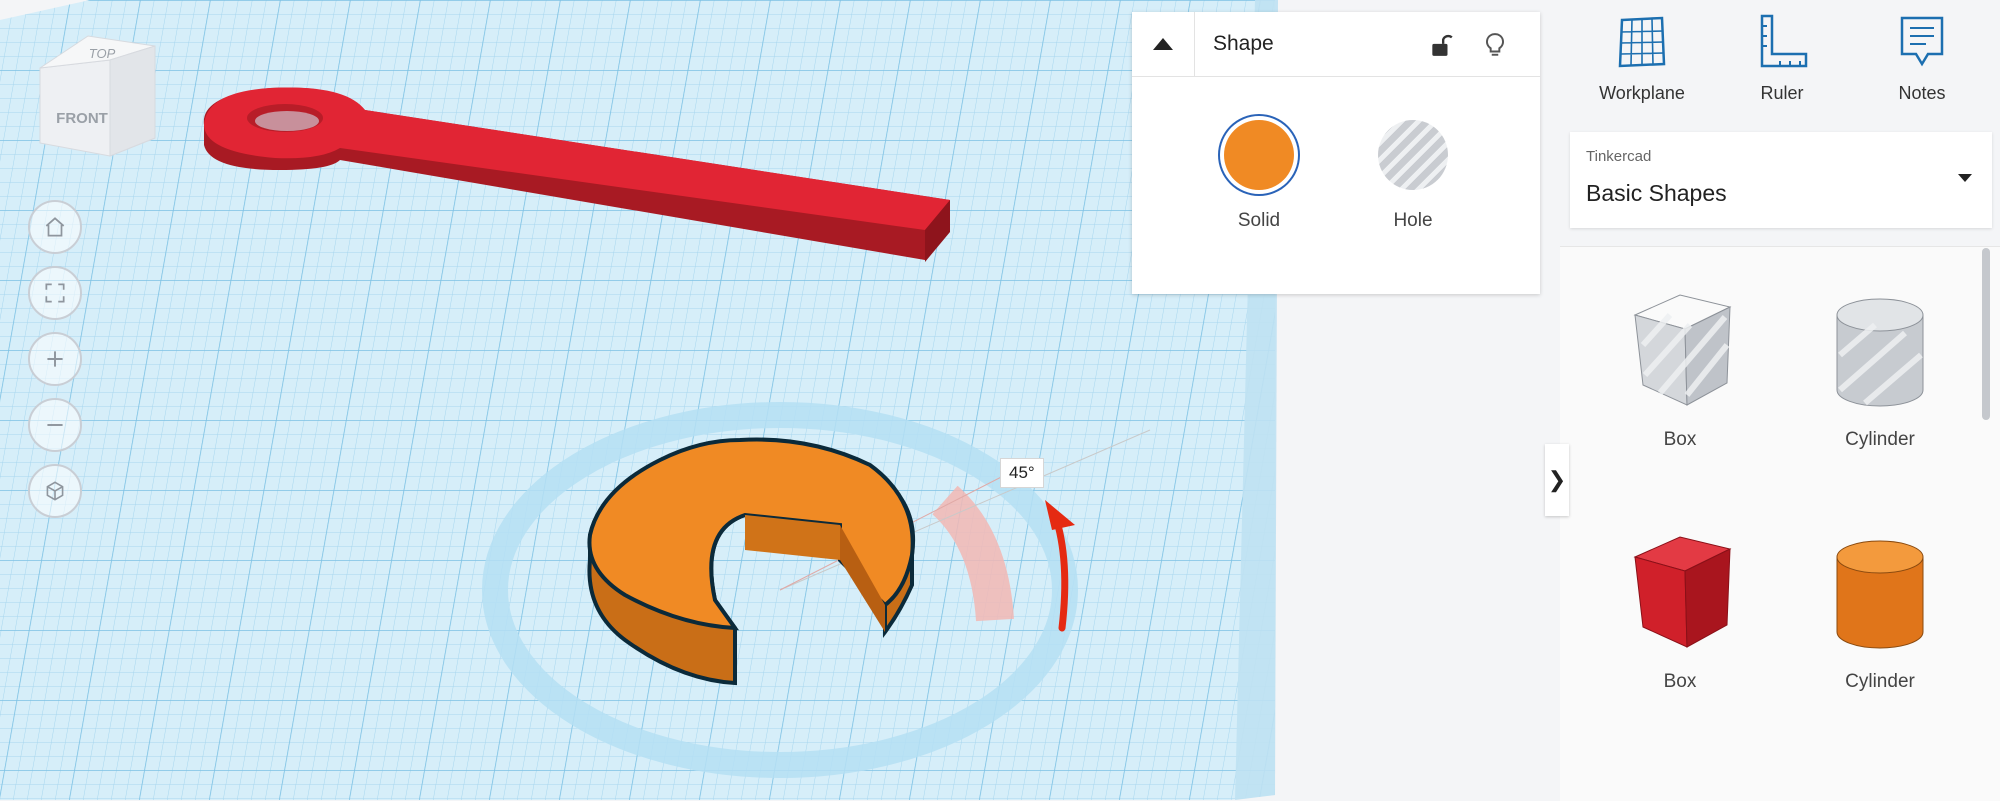 This screenshot has width=2000, height=801. What do you see at coordinates (82, 118) in the screenshot?
I see `viewcube-front-label: FRONT` at bounding box center [82, 118].